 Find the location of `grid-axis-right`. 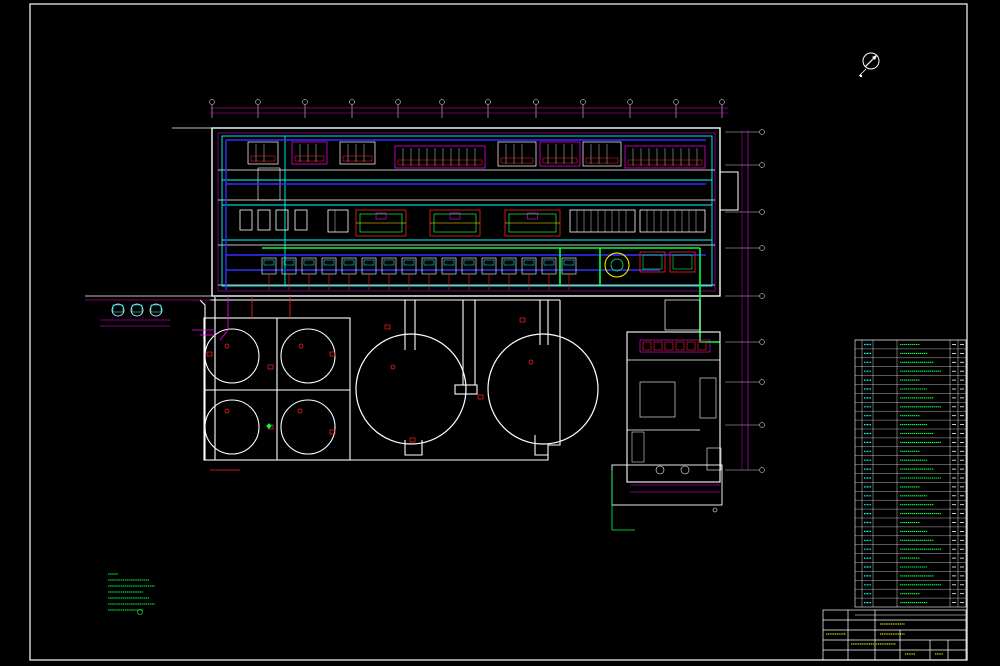

grid-axis-right is located at coordinates (745, 301).